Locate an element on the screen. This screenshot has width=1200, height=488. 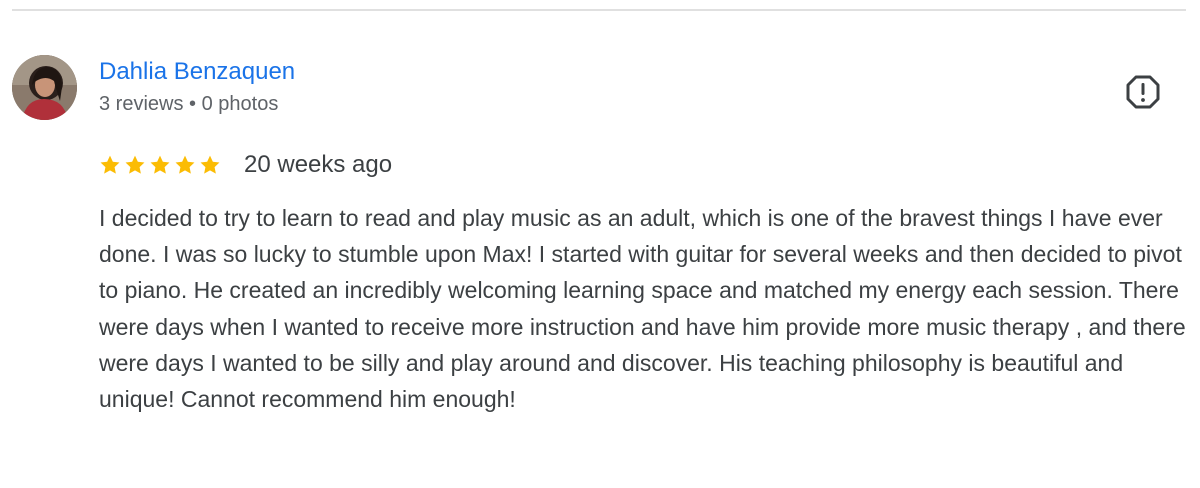
reviewer-stats: 3 reviews • 0 photos is located at coordinates (189, 104).